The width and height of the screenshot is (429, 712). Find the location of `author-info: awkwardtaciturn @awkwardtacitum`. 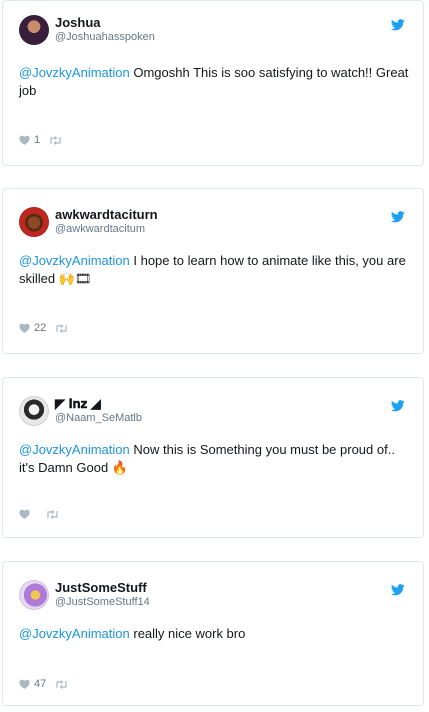

author-info: awkwardtaciturn @awkwardtacitum is located at coordinates (106, 222).